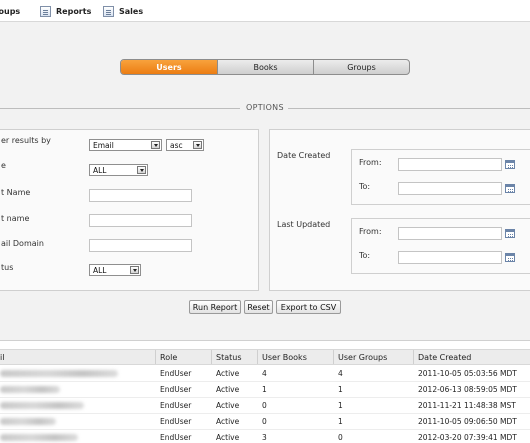 The image size is (530, 443). Describe the element at coordinates (370, 231) in the screenshot. I see `last-updated-from-label: From:` at that location.